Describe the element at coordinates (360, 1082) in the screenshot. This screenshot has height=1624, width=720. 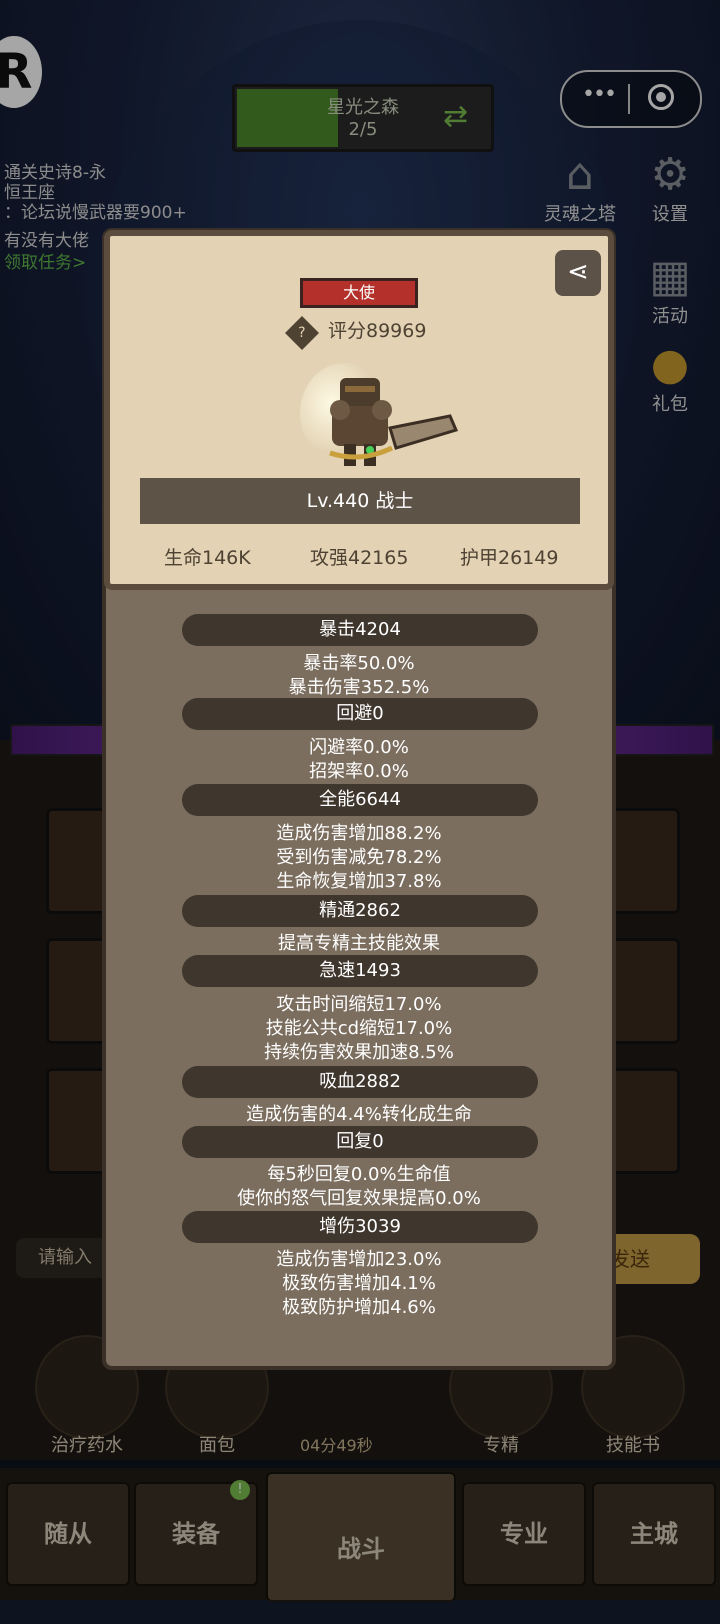
I see `section-lifesteal: 吸血2882` at that location.